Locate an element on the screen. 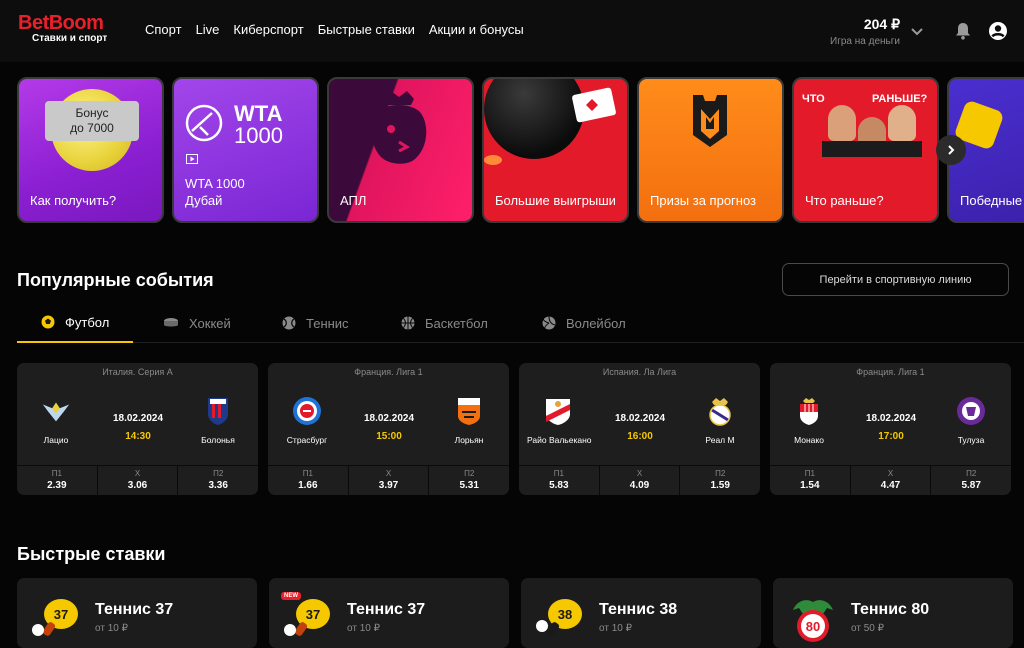 Image resolution: width=1024 pixels, height=648 pixels. nav-live: Live is located at coordinates (208, 29).